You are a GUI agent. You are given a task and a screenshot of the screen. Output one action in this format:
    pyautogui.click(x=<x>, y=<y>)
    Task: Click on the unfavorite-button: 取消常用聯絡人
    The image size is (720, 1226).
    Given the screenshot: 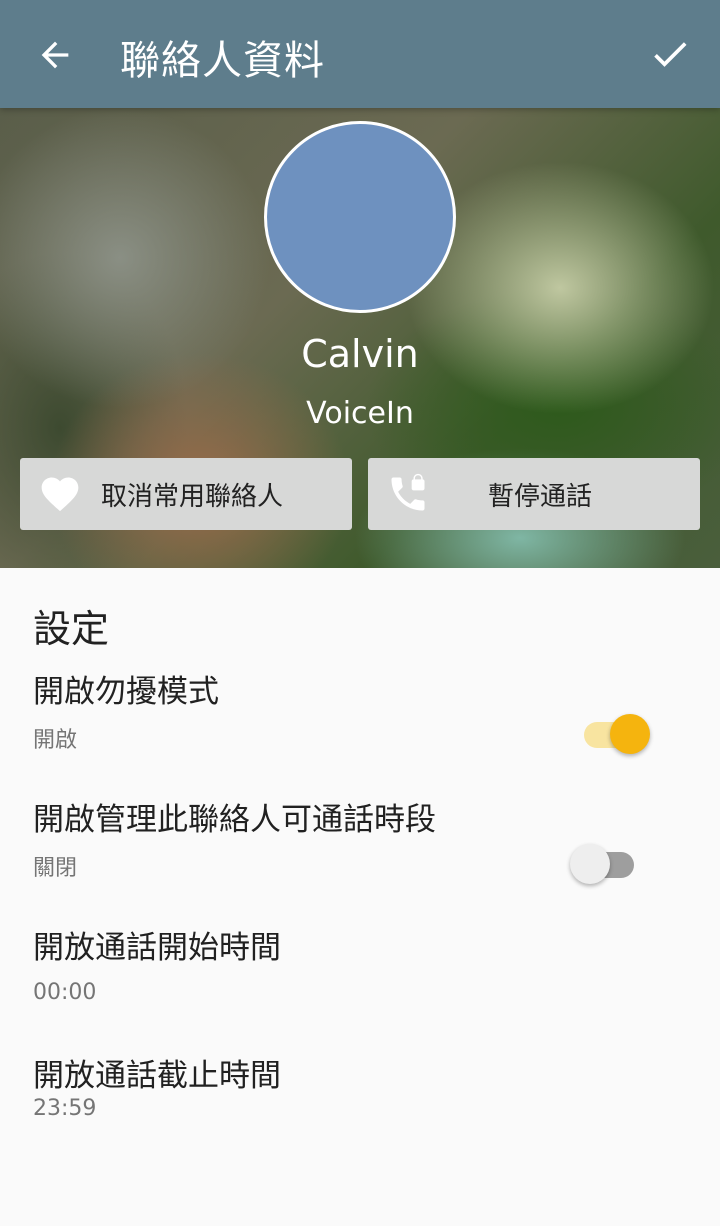 What is the action you would take?
    pyautogui.click(x=186, y=494)
    